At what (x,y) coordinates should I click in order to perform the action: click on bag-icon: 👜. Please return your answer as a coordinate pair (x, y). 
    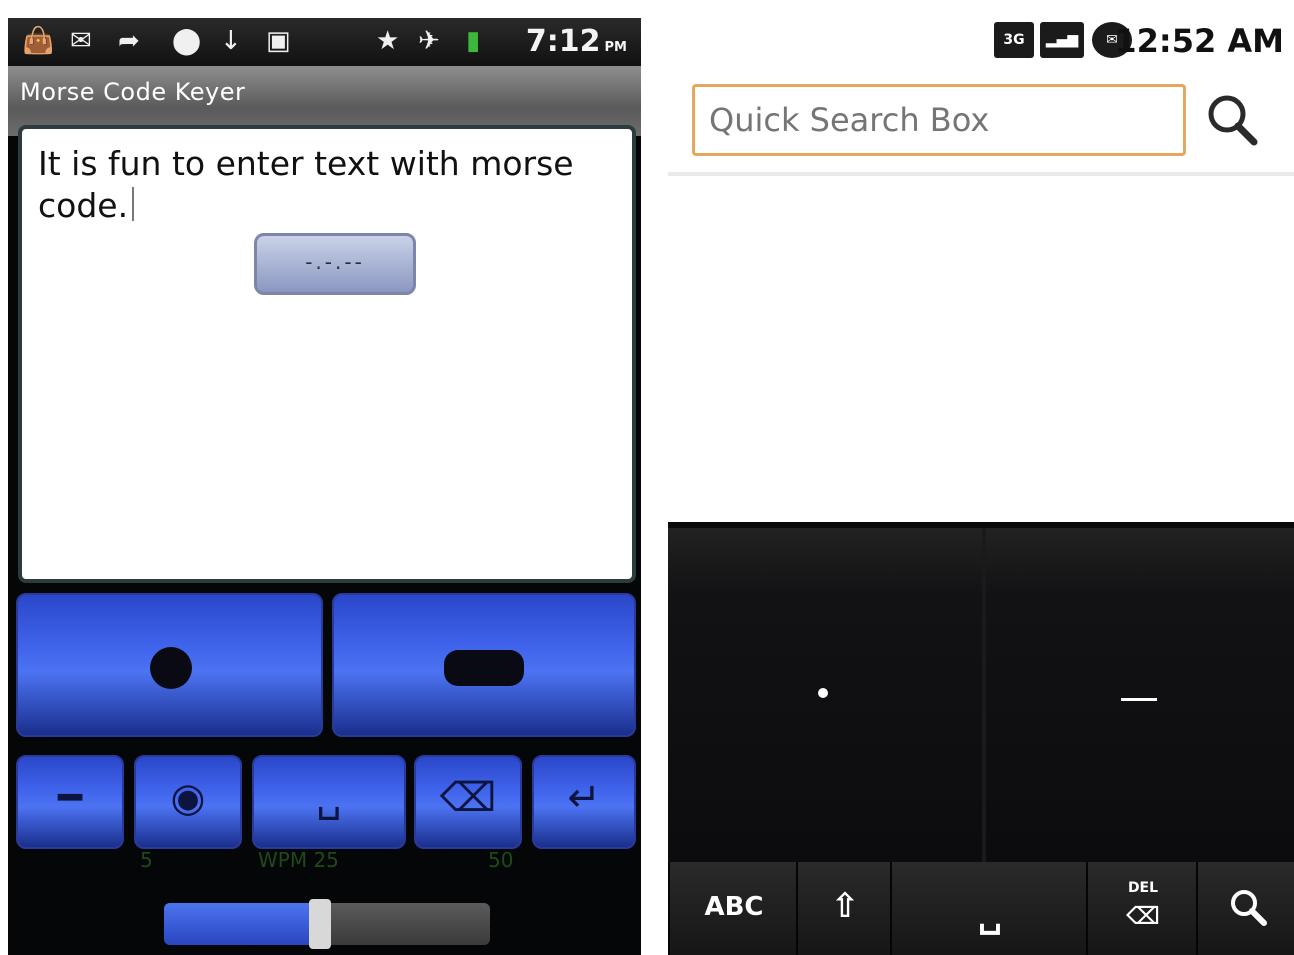
    Looking at the image, I should click on (38, 41).